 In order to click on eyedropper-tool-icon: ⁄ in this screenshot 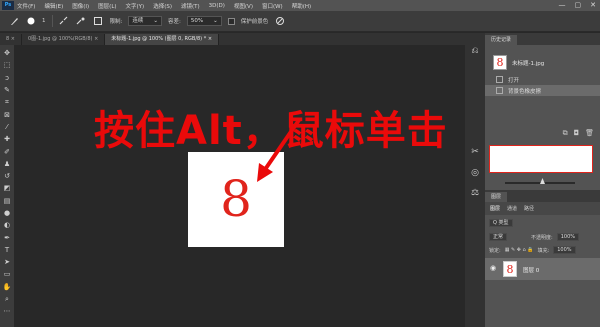, I will do `click(7, 127)`.